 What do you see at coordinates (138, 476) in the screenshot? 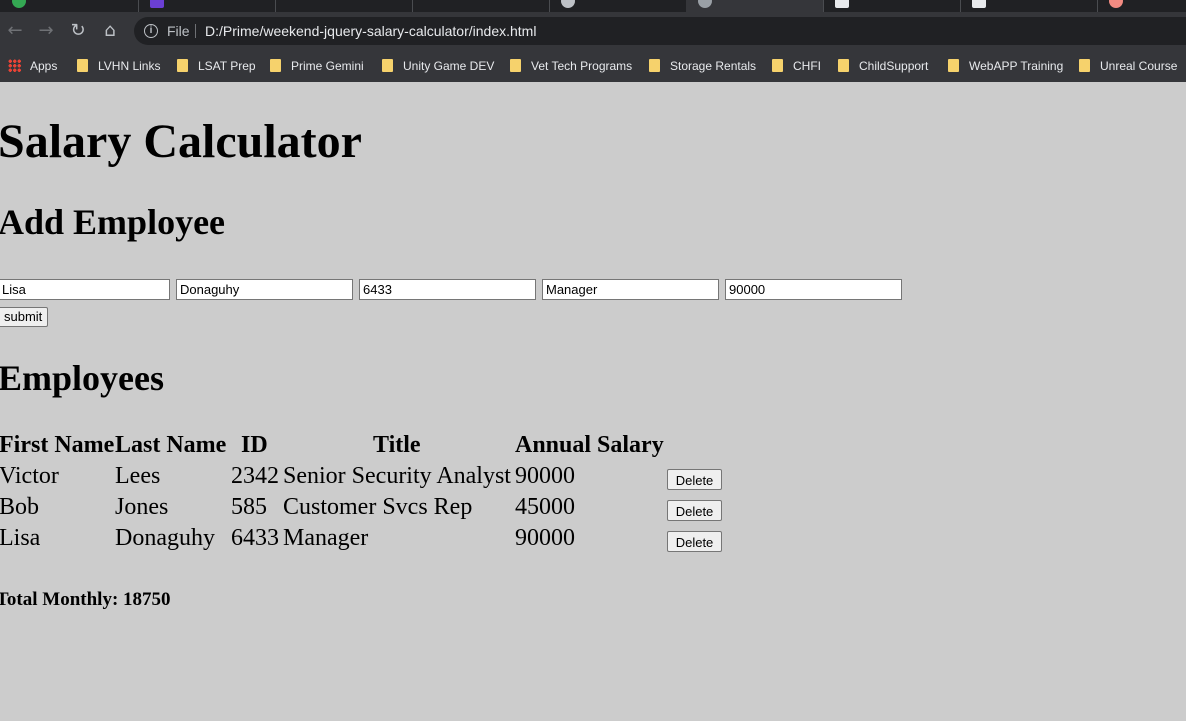
I see `cell-last-name: Lees` at bounding box center [138, 476].